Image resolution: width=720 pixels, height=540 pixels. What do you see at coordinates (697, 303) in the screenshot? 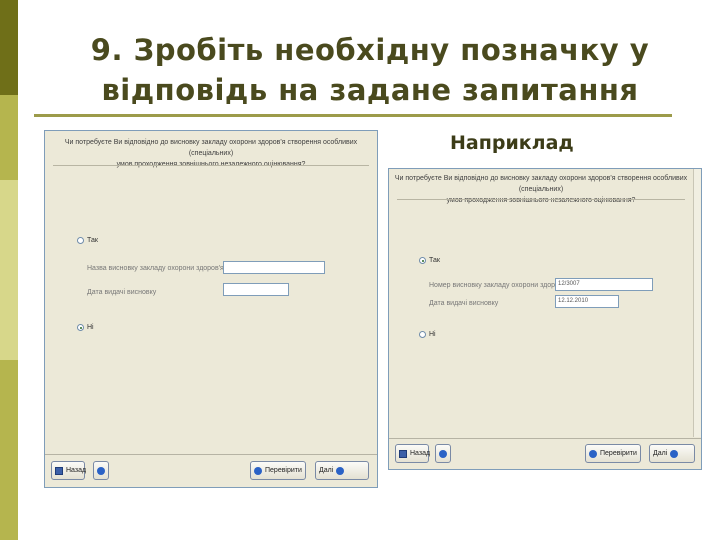
I see `right-scrollbar` at bounding box center [697, 303].